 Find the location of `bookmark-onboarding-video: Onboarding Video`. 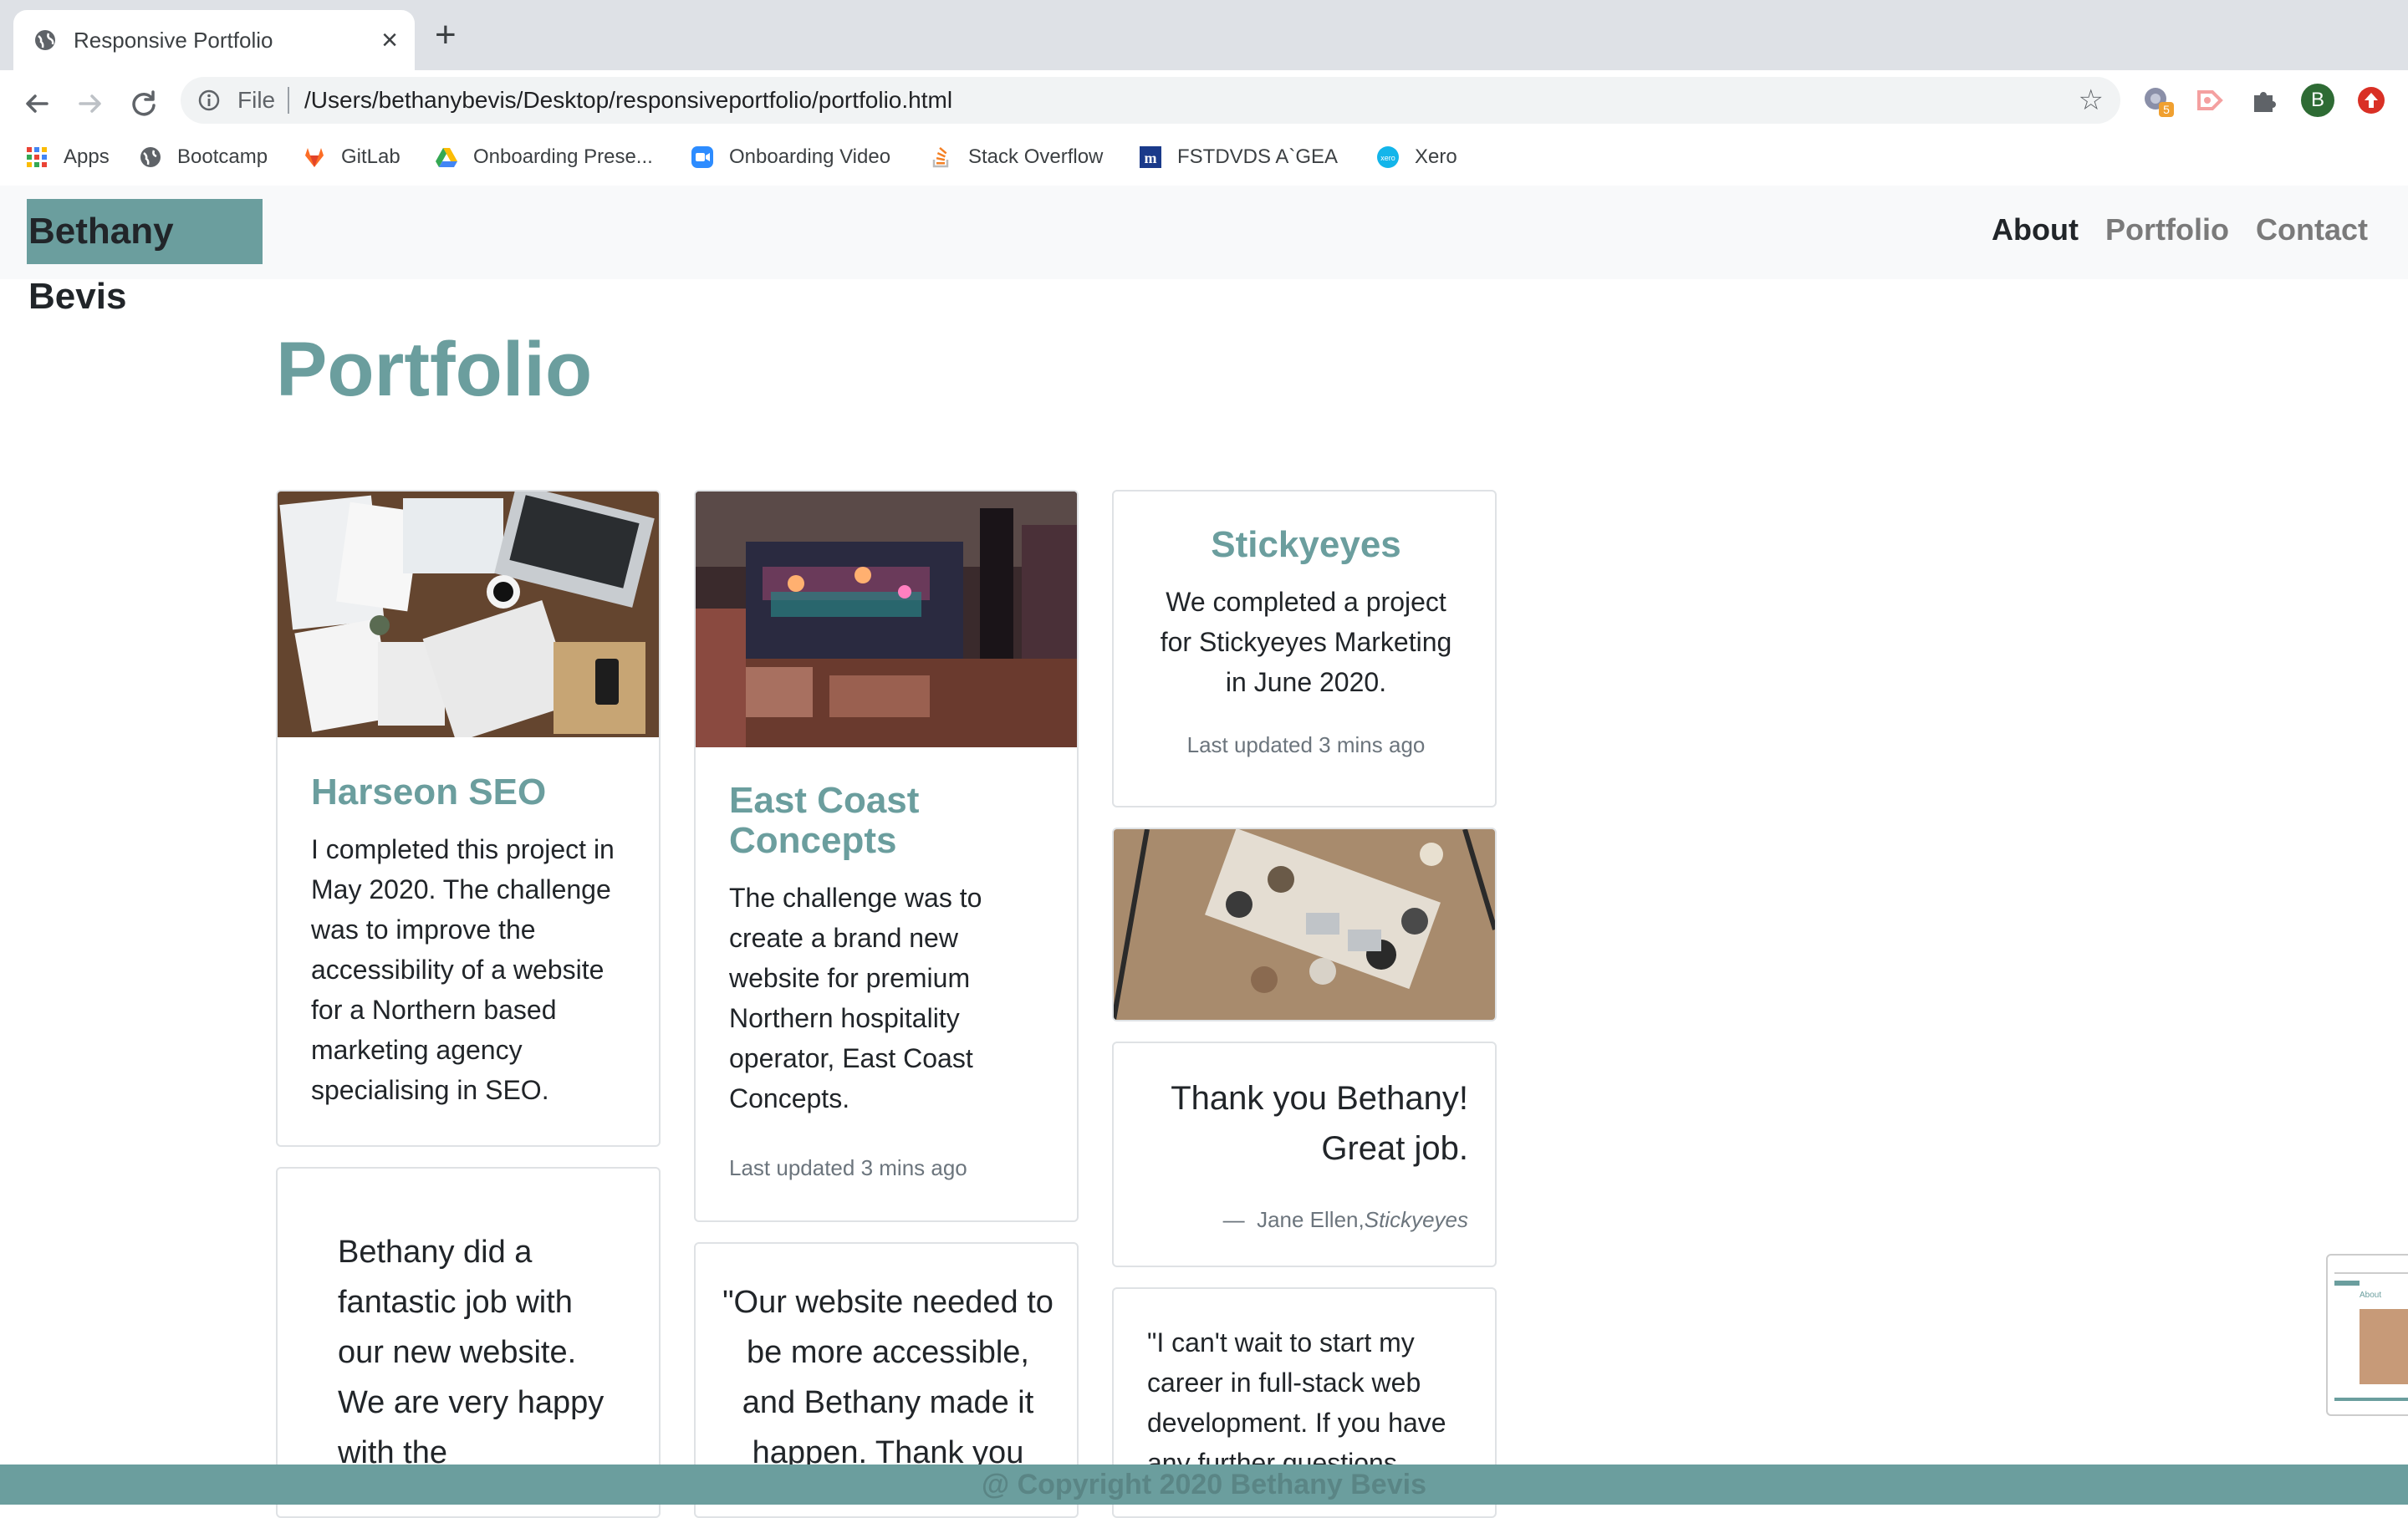

bookmark-onboarding-video: Onboarding Video is located at coordinates (790, 157).